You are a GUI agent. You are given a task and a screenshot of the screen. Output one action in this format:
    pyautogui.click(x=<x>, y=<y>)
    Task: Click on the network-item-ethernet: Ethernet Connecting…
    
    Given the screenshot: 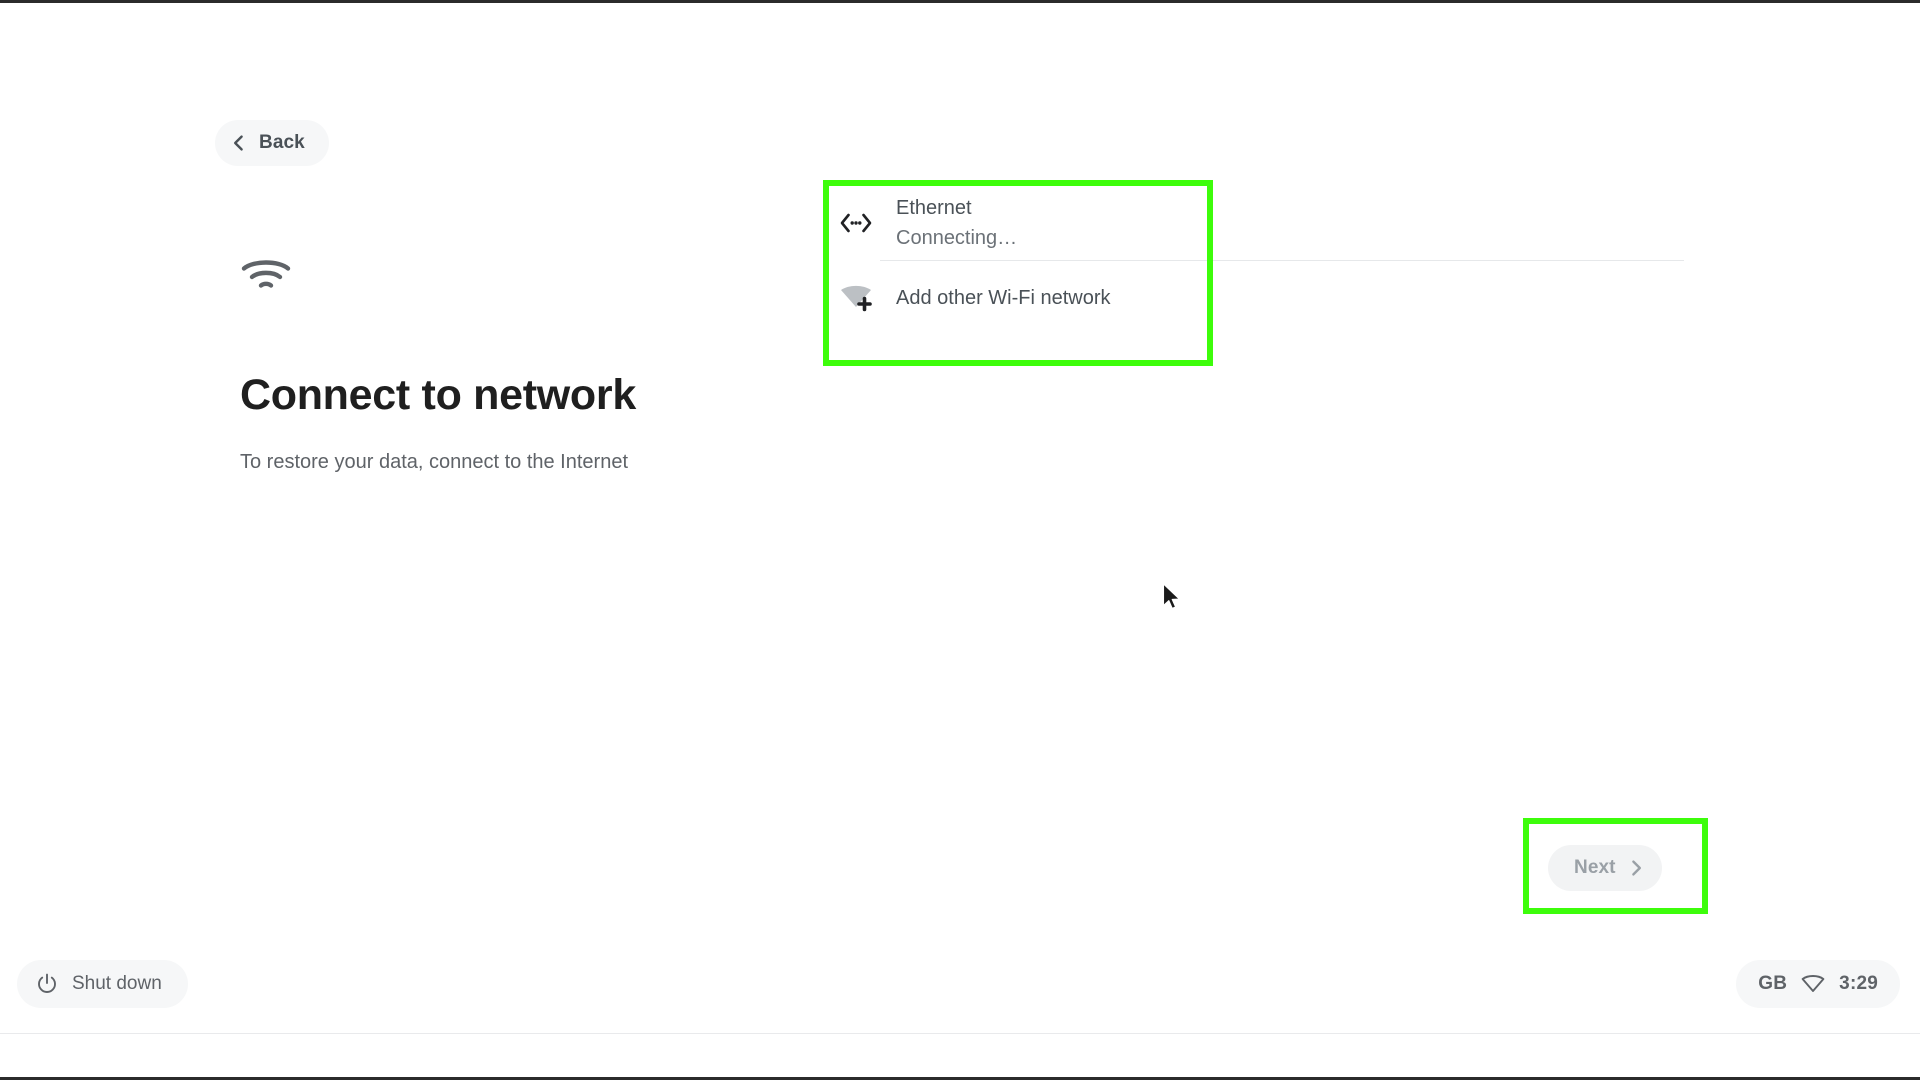 What is the action you would take?
    pyautogui.click(x=1268, y=223)
    